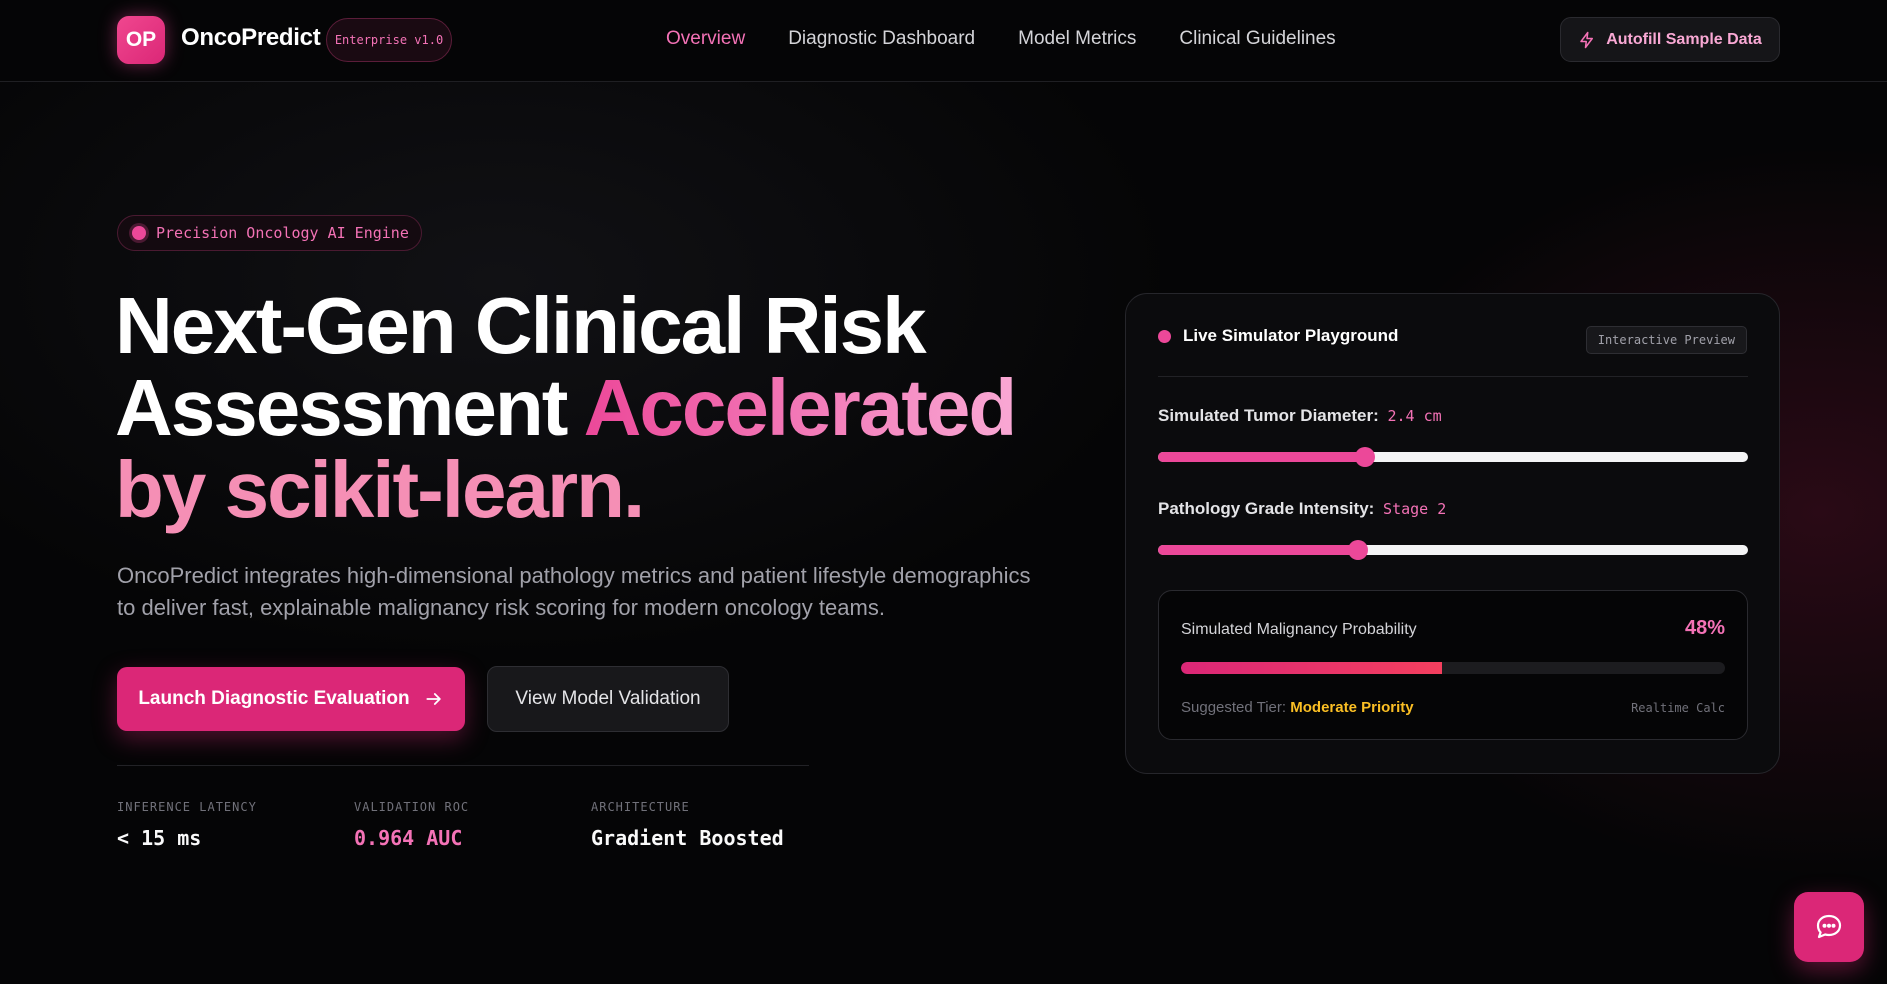 The image size is (1887, 984). What do you see at coordinates (1587, 39) in the screenshot?
I see `lightning-icon` at bounding box center [1587, 39].